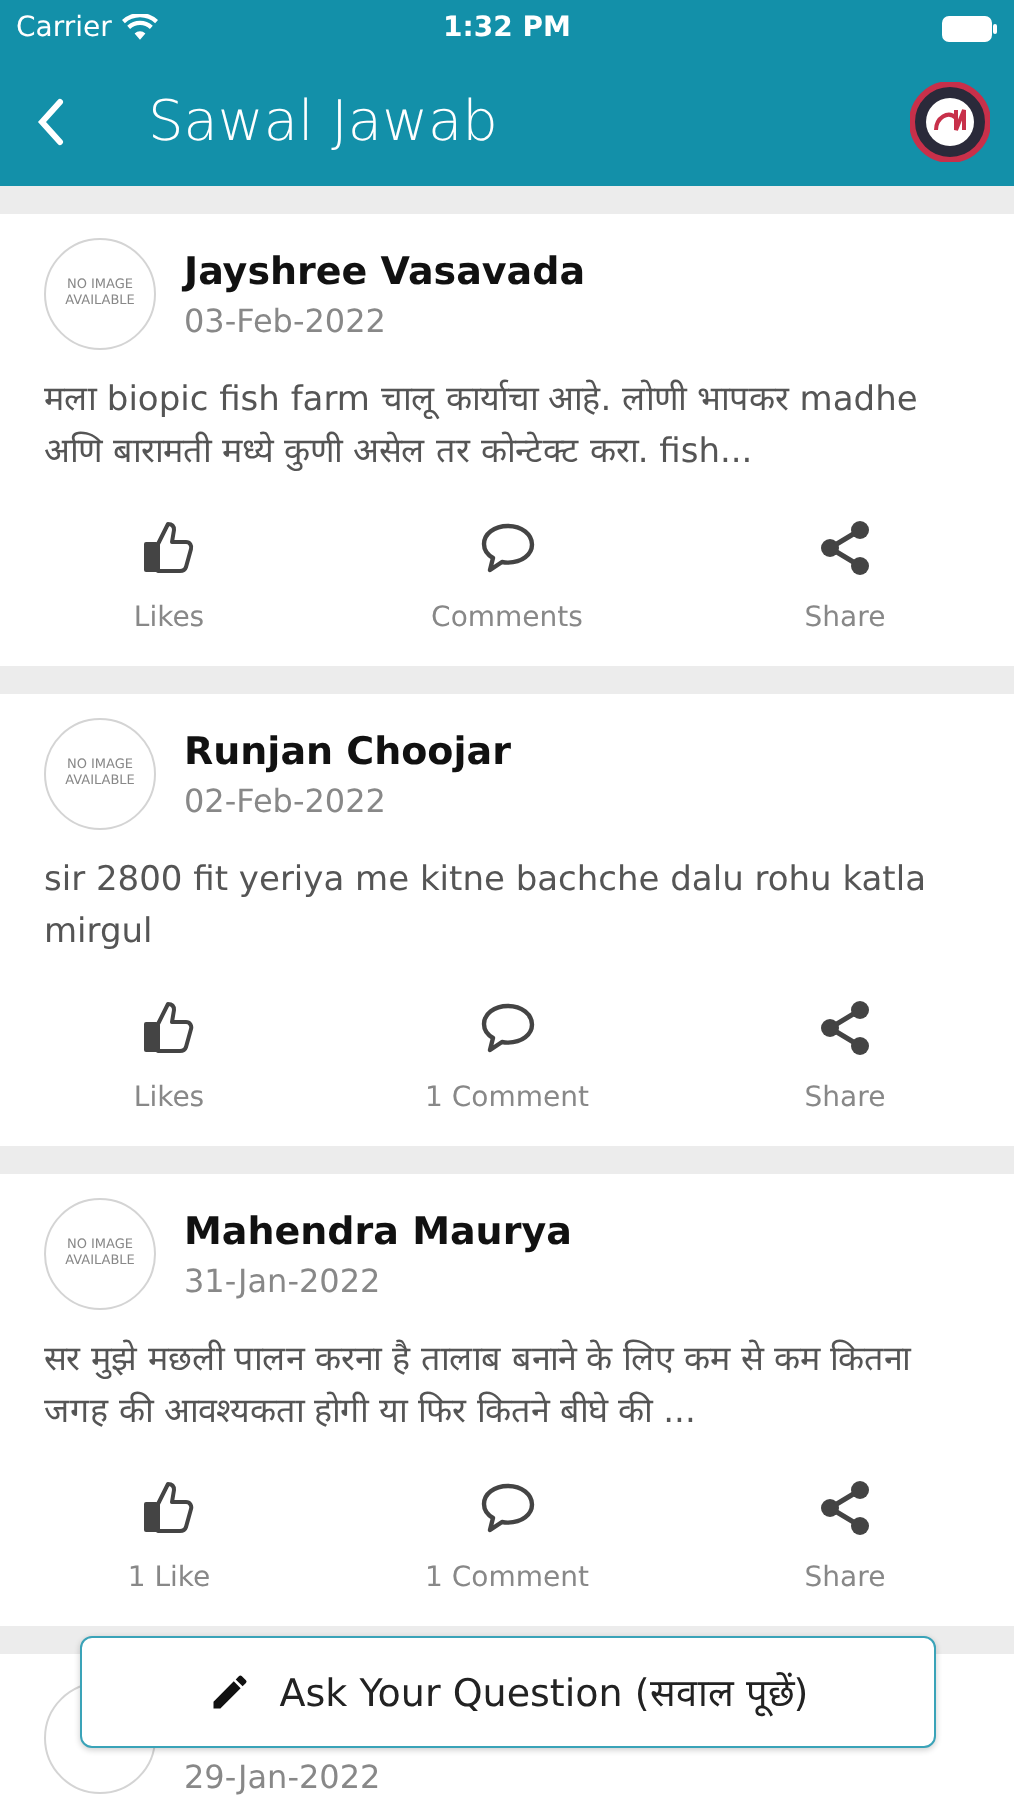 The image size is (1014, 1800). What do you see at coordinates (970, 28) in the screenshot?
I see `battery-icon` at bounding box center [970, 28].